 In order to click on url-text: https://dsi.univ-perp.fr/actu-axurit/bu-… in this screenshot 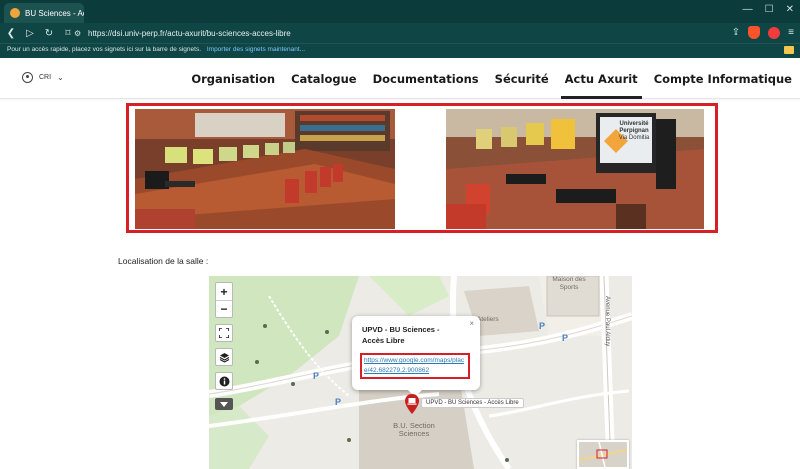, I will do `click(189, 33)`.